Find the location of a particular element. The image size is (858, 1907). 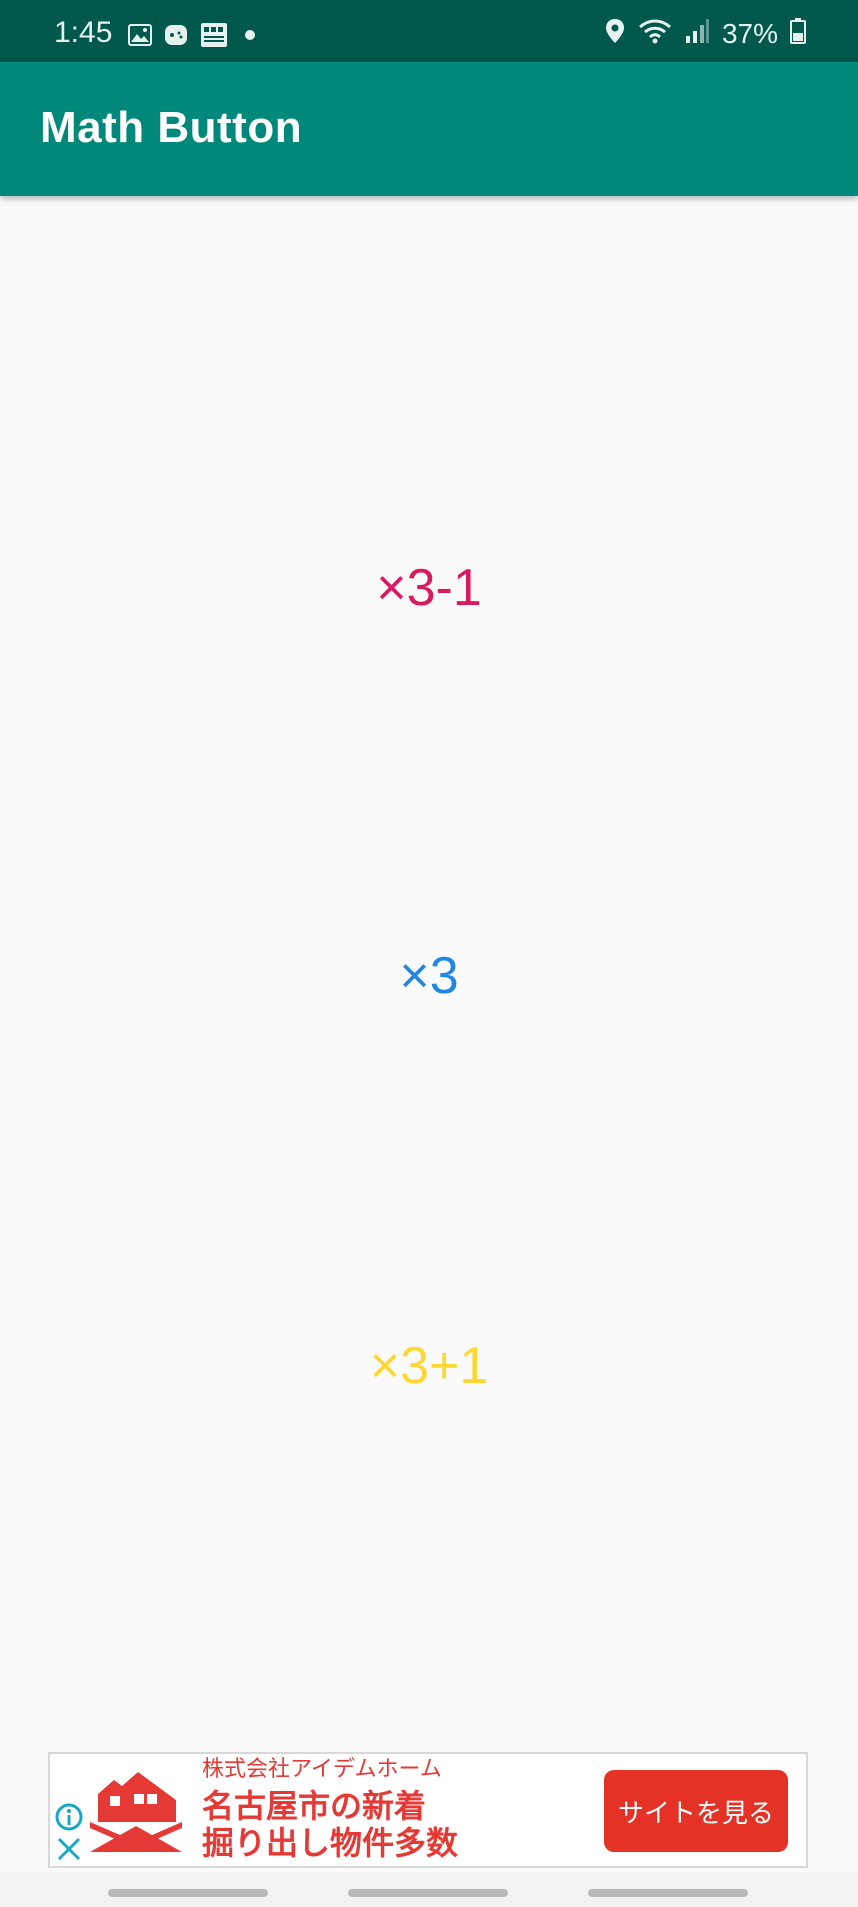

ad-headline-line1: 名古屋市の新着 is located at coordinates (314, 1806).